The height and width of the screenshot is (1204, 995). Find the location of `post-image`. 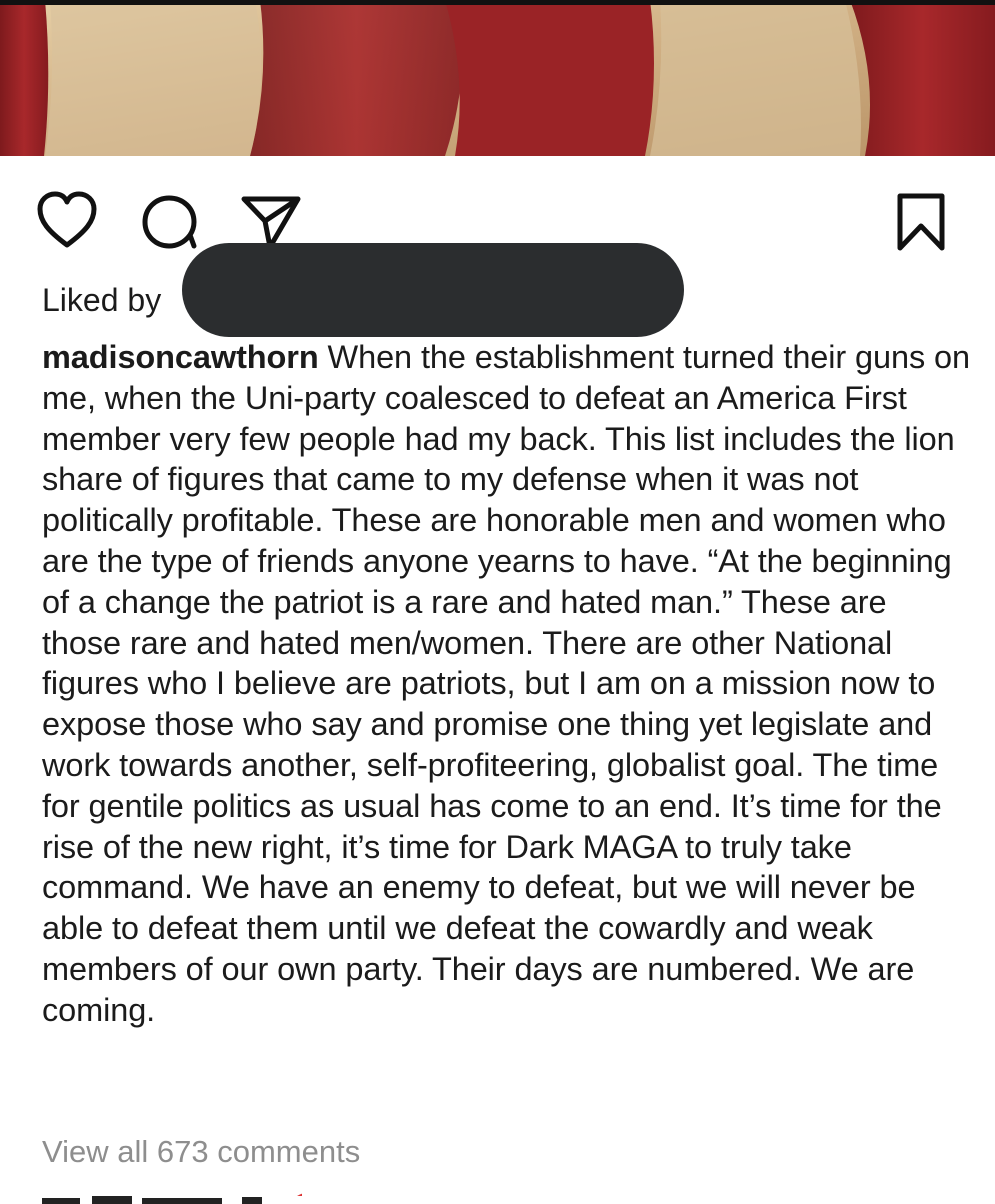

post-image is located at coordinates (497, 78).